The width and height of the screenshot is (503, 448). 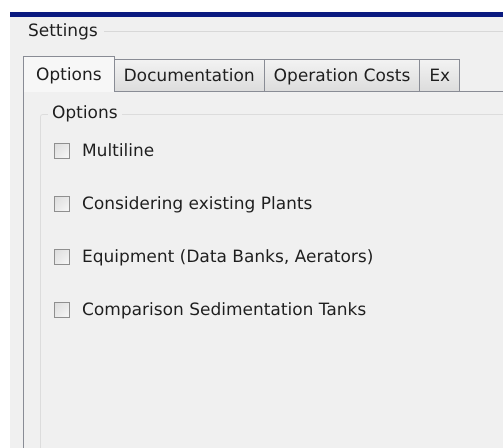 What do you see at coordinates (224, 310) in the screenshot?
I see `checkbox-label: Comparison Sedimentation Tanks` at bounding box center [224, 310].